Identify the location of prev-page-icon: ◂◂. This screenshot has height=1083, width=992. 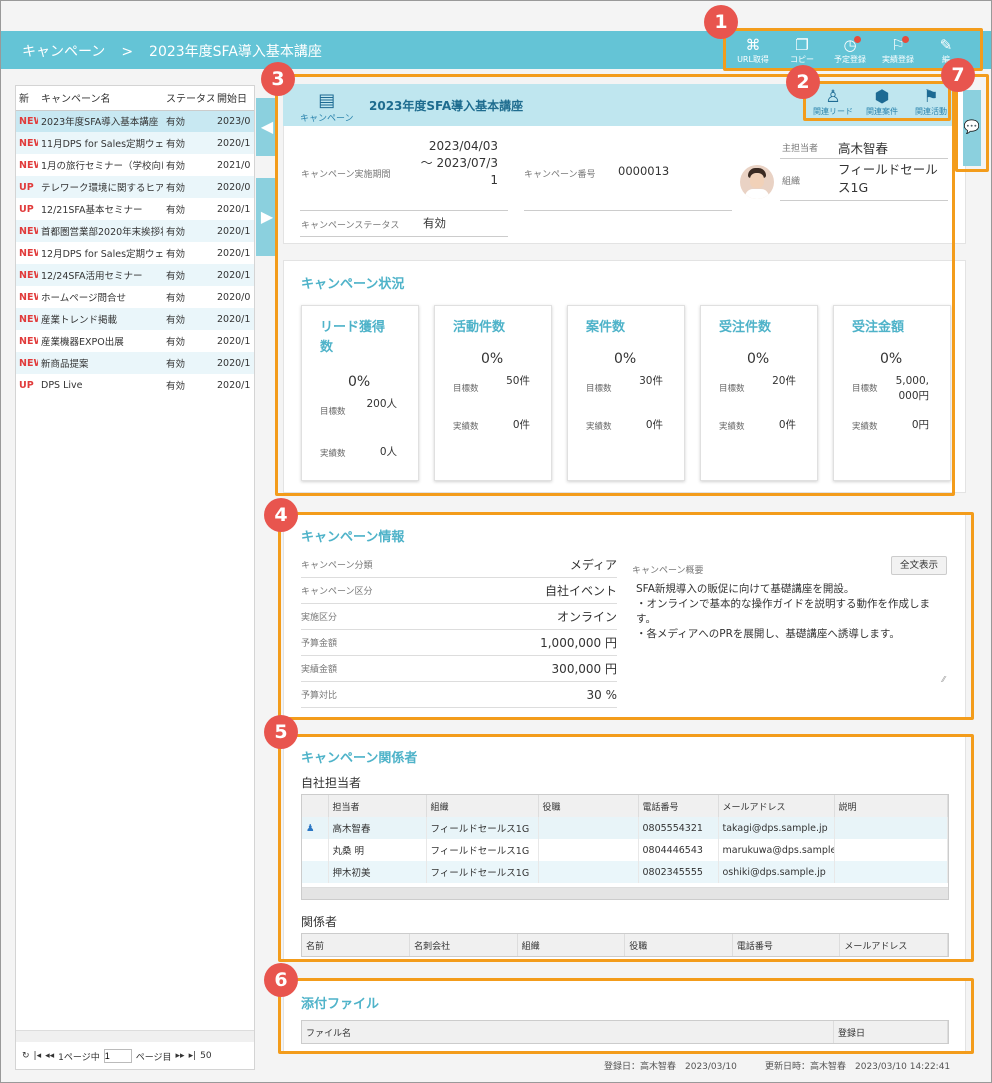
(49, 1056).